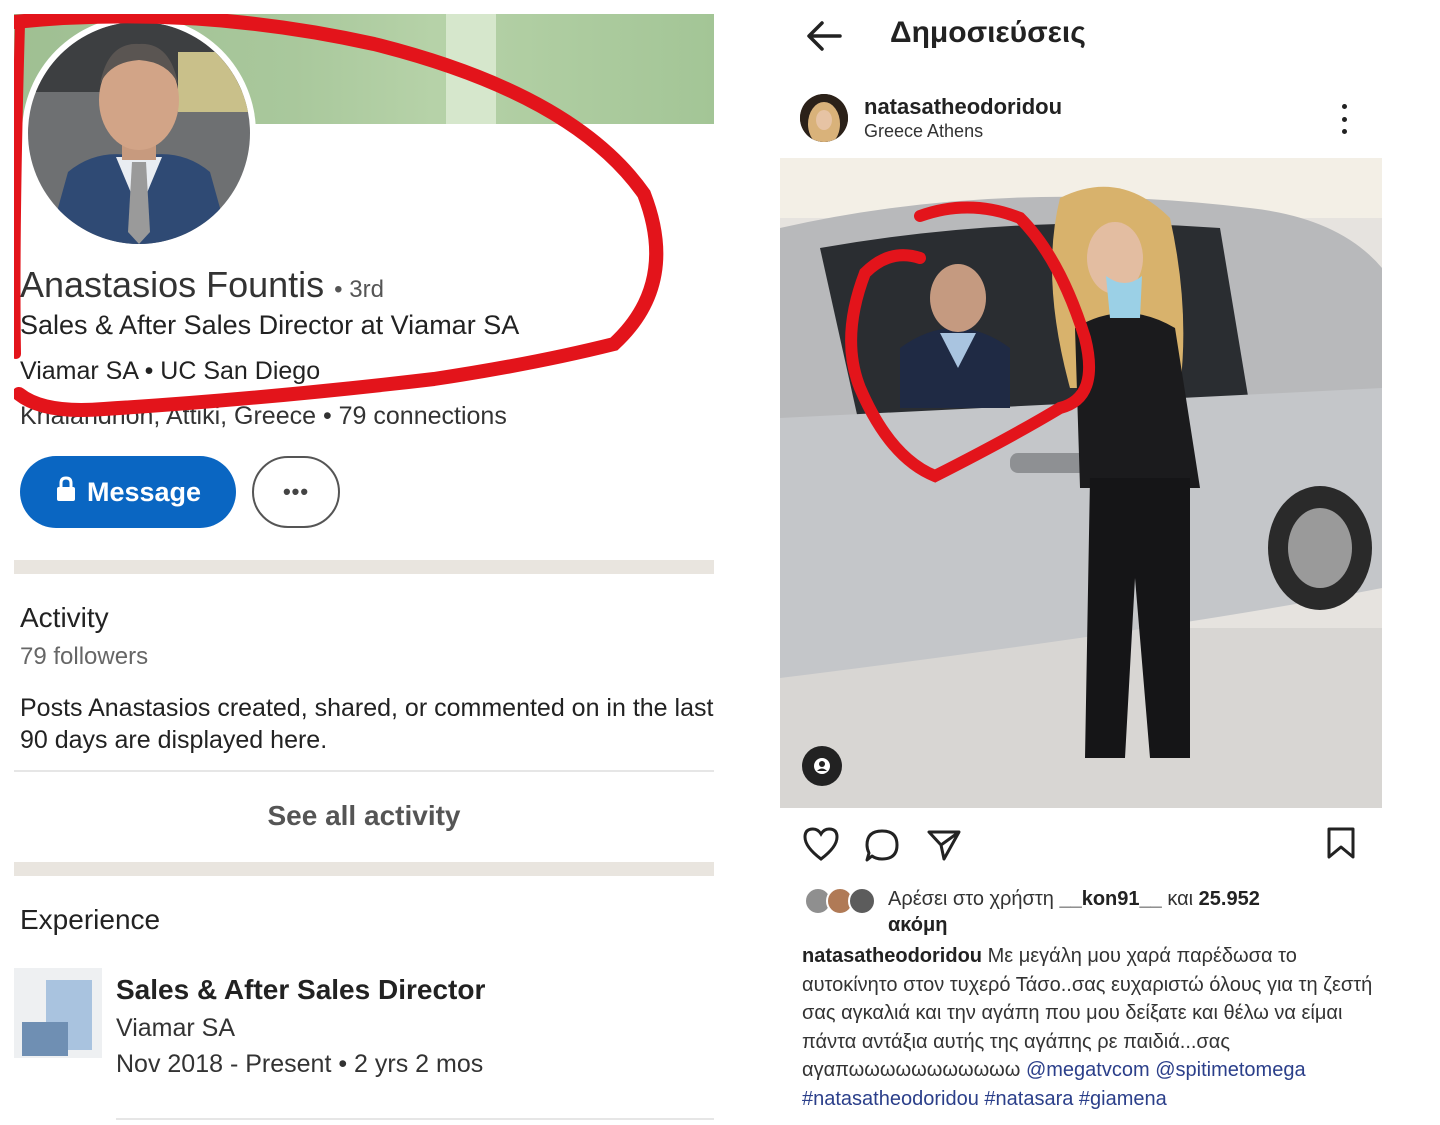 This screenshot has height=1125, width=1440. I want to click on company-logo, so click(58, 1013).